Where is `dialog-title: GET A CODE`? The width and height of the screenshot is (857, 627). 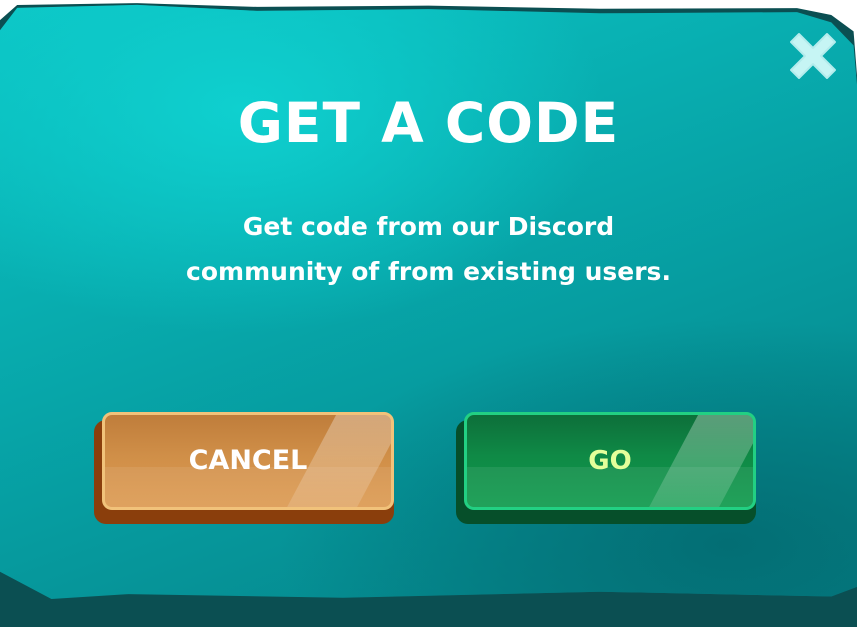 dialog-title: GET A CODE is located at coordinates (428, 123).